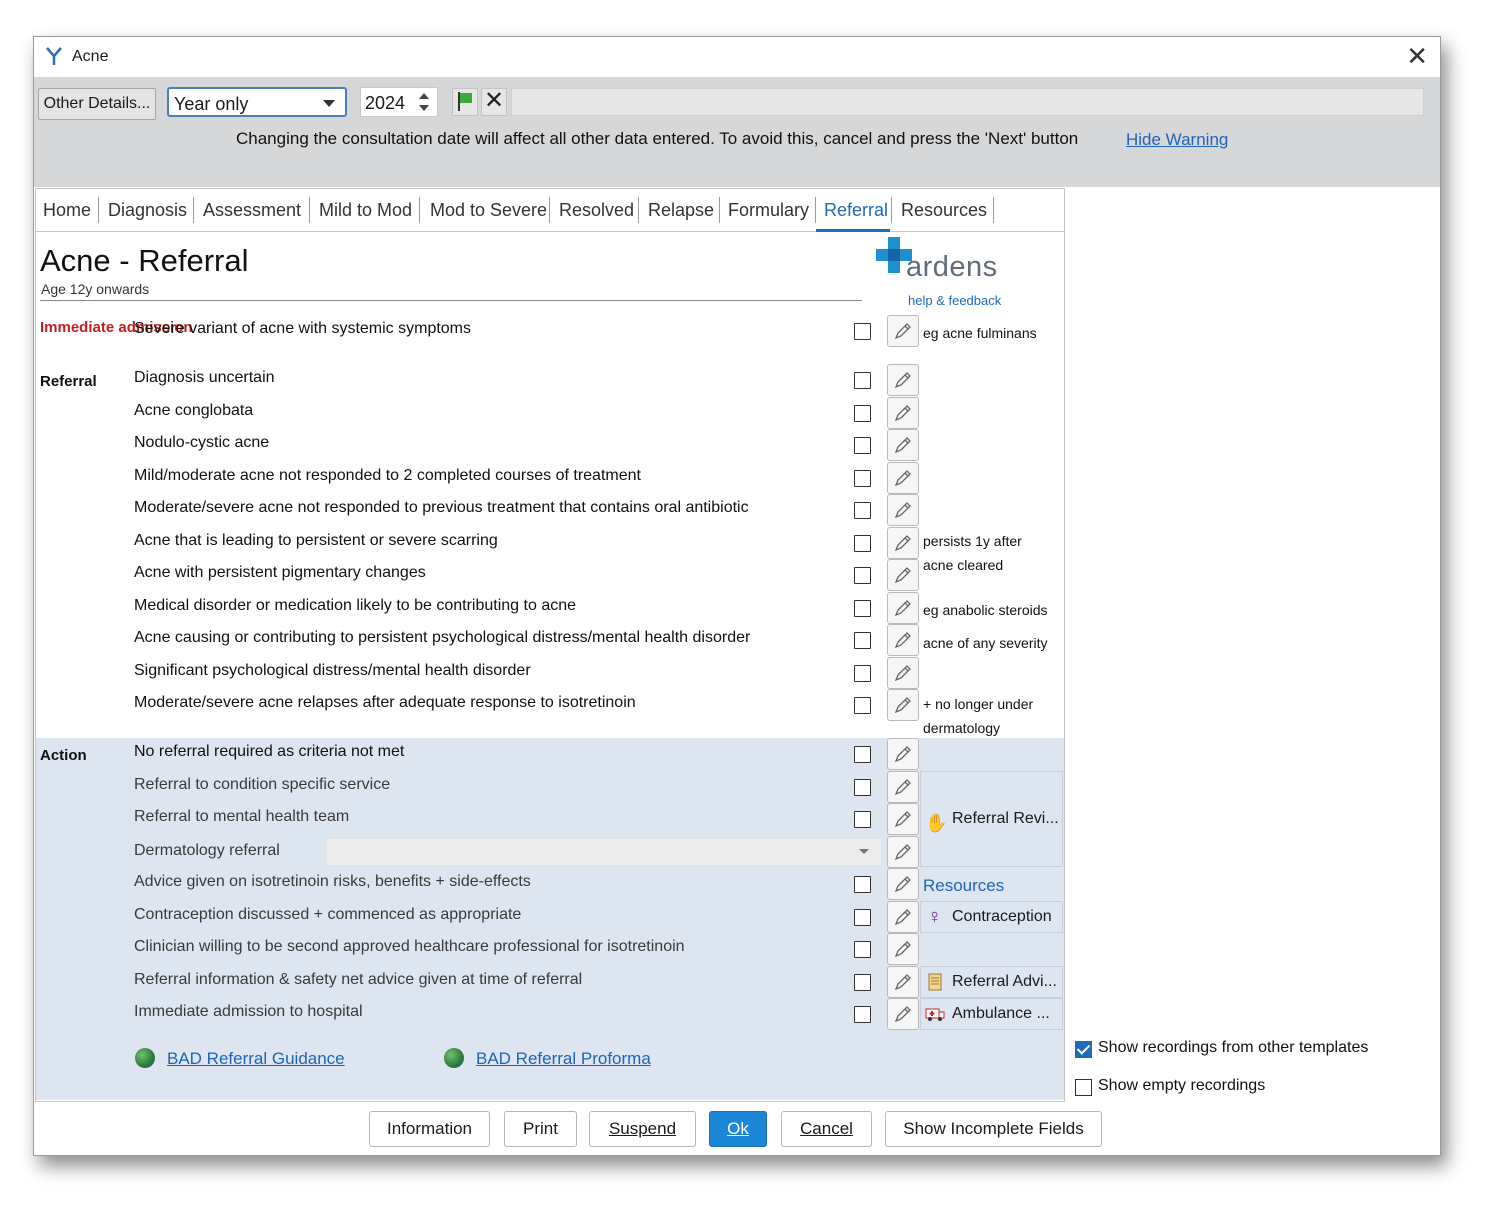 This screenshot has height=1222, width=1507. Describe the element at coordinates (540, 1129) in the screenshot. I see `print-button: Print` at that location.